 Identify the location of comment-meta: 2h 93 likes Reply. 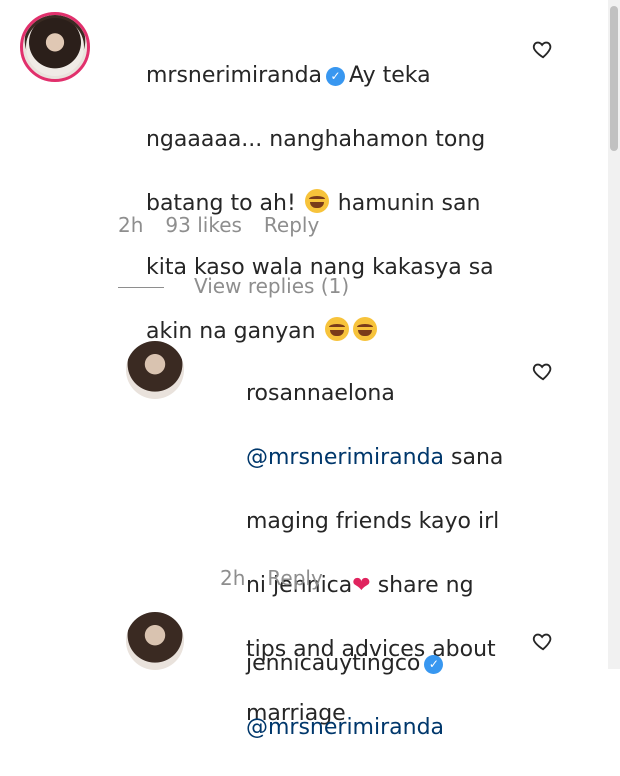
(229, 225).